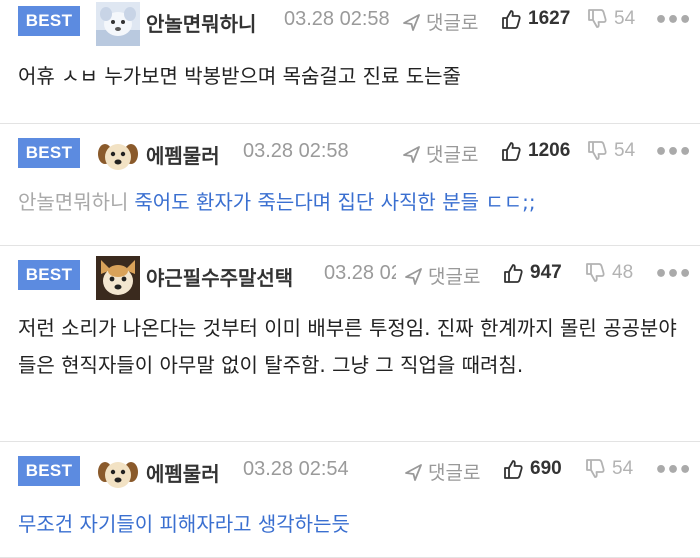  What do you see at coordinates (201, 22) in the screenshot?
I see `nickname: 안놀면뭐하니` at bounding box center [201, 22].